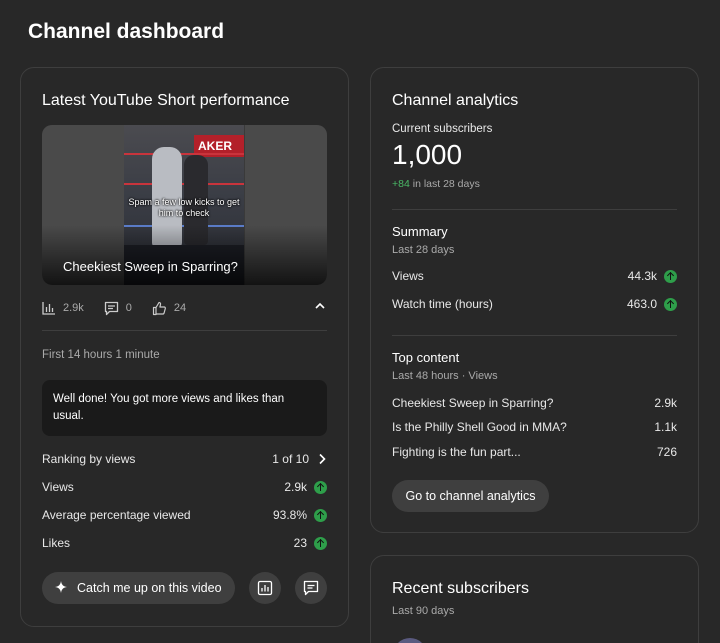 Image resolution: width=720 pixels, height=643 pixels. What do you see at coordinates (184, 459) in the screenshot?
I see `ranking-row: Ranking by views 1 of 10` at bounding box center [184, 459].